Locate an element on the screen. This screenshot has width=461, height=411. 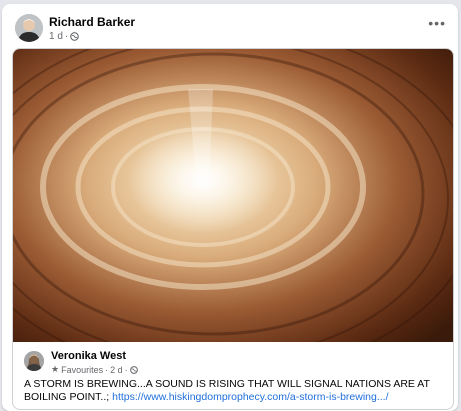
shared-avatar-image is located at coordinates (34, 361).